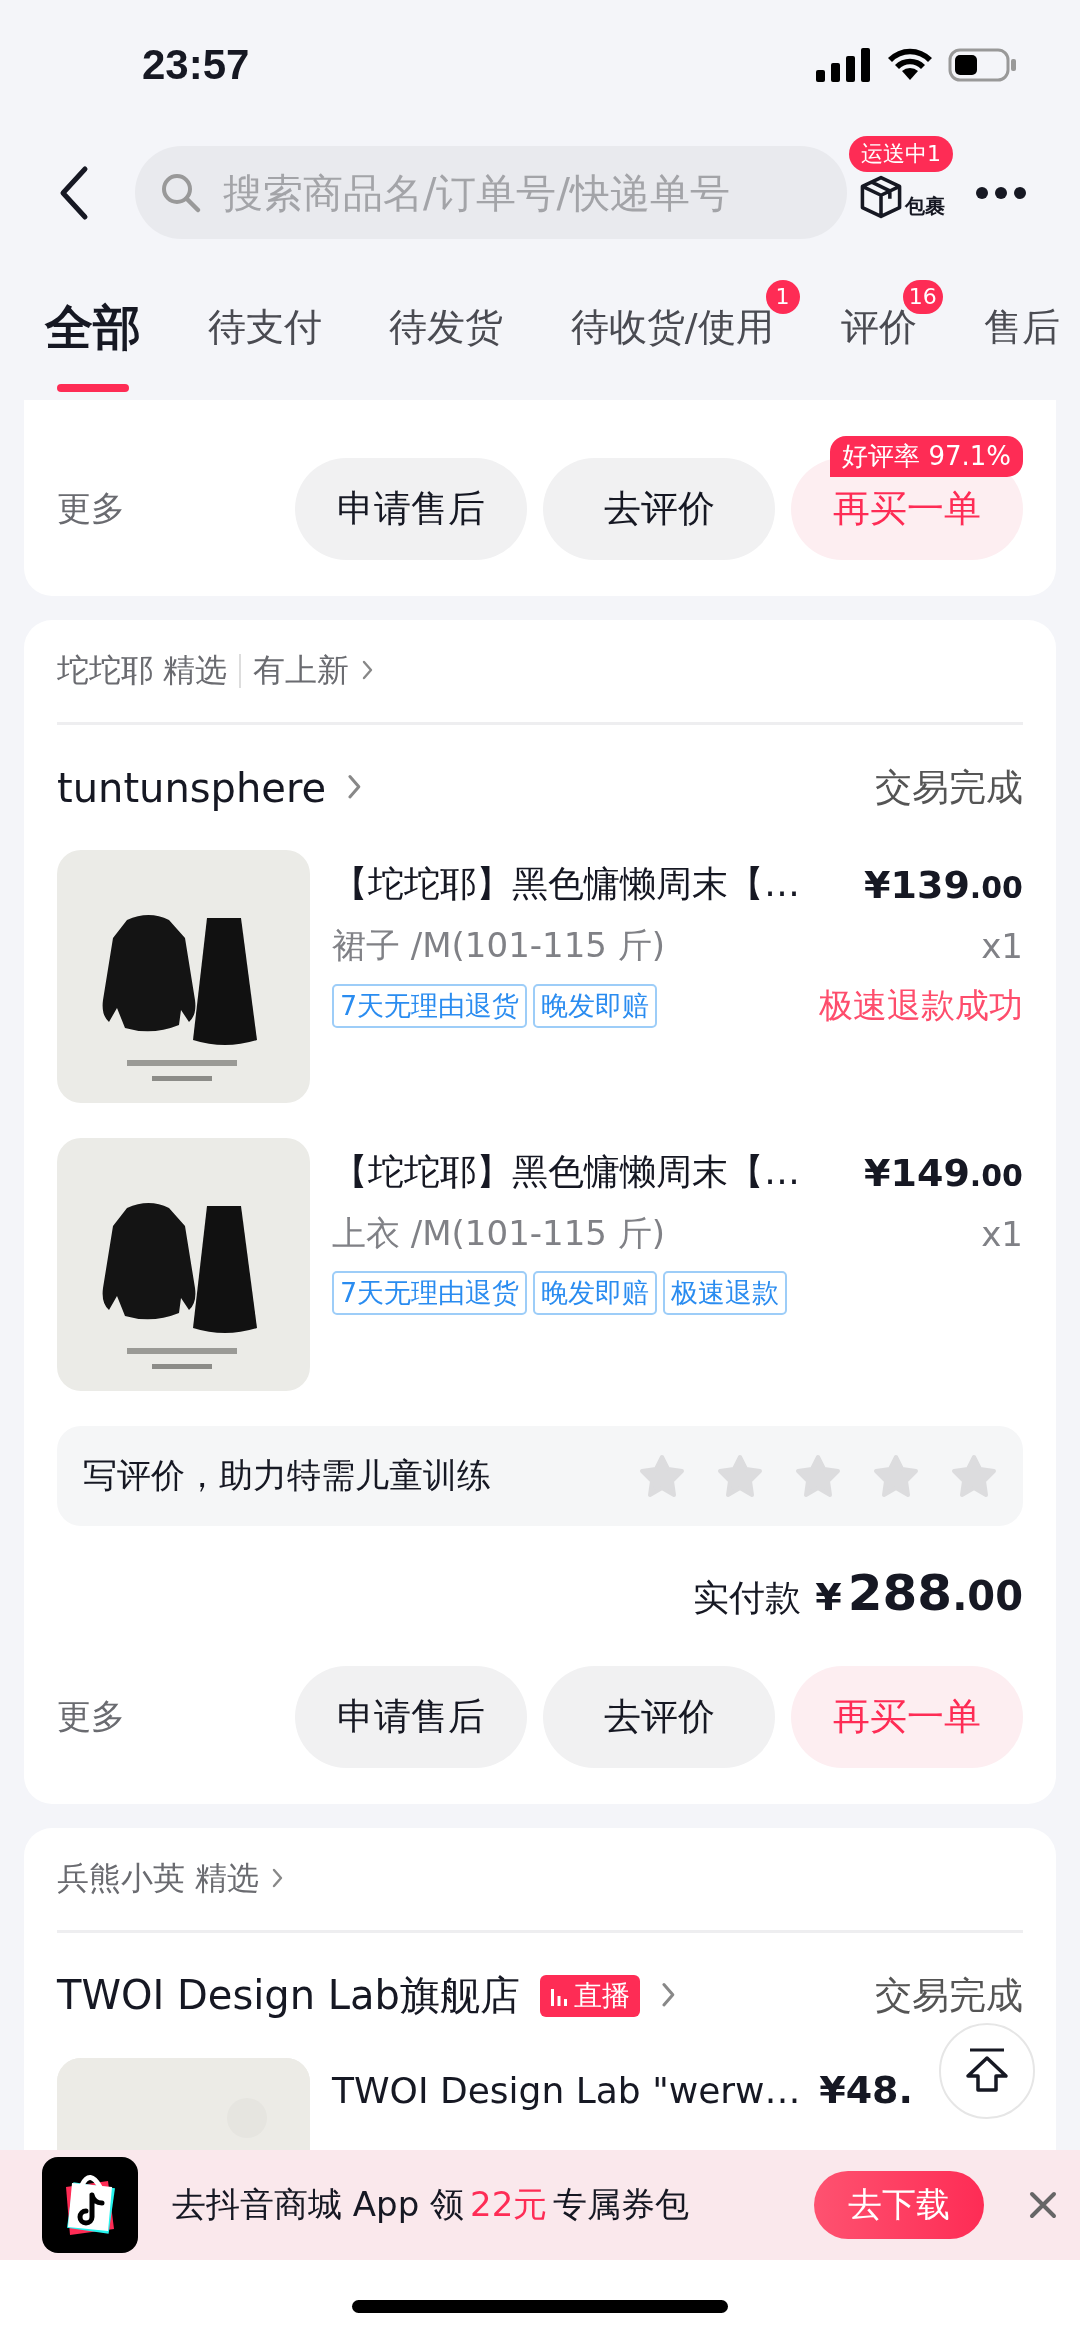 The height and width of the screenshot is (2341, 1080). Describe the element at coordinates (866, 2090) in the screenshot. I see `price: ¥48.` at that location.